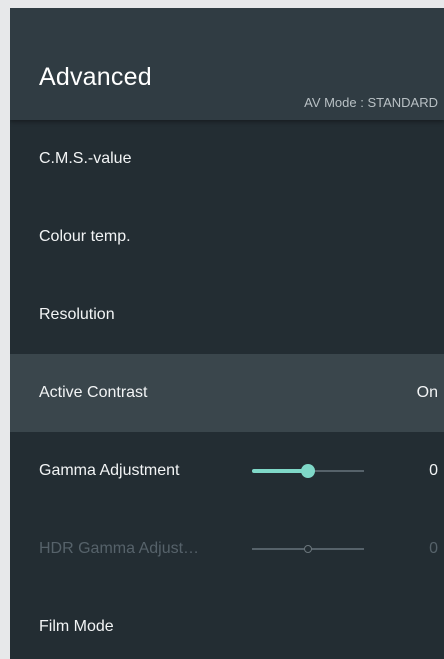 Image resolution: width=444 pixels, height=659 pixels. I want to click on setting-label: Active Contrast, so click(93, 392).